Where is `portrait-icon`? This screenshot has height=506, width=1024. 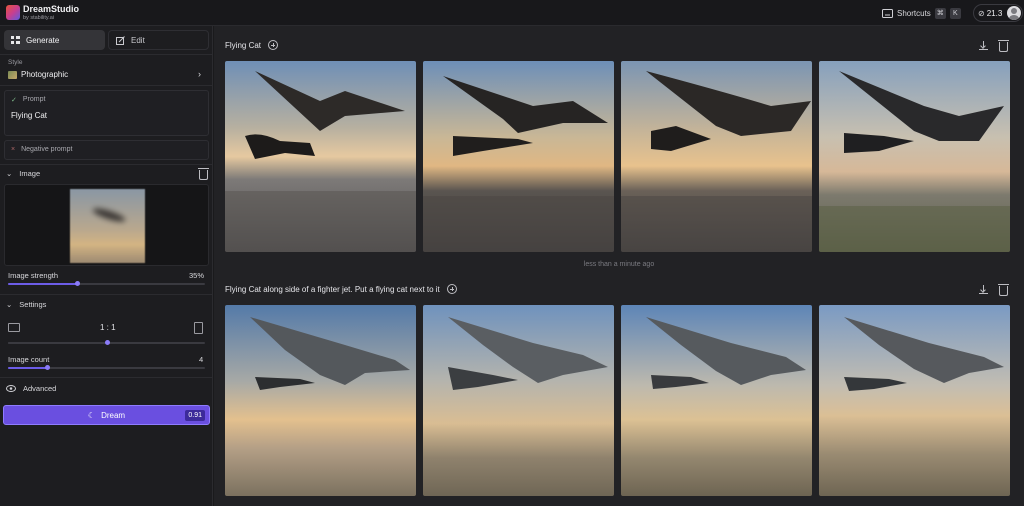
portrait-icon is located at coordinates (198, 328).